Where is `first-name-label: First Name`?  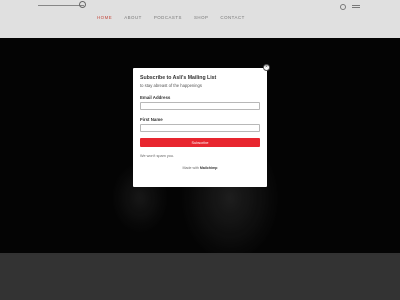 first-name-label: First Name is located at coordinates (151, 119).